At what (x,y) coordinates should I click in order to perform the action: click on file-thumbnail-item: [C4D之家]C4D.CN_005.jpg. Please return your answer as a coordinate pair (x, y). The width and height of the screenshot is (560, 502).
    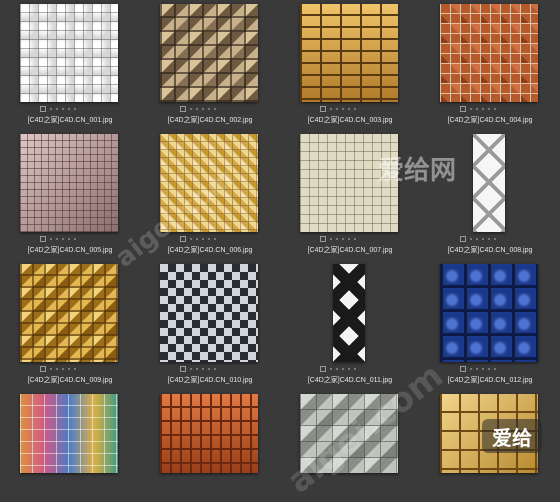
    Looking at the image, I should click on (70, 195).